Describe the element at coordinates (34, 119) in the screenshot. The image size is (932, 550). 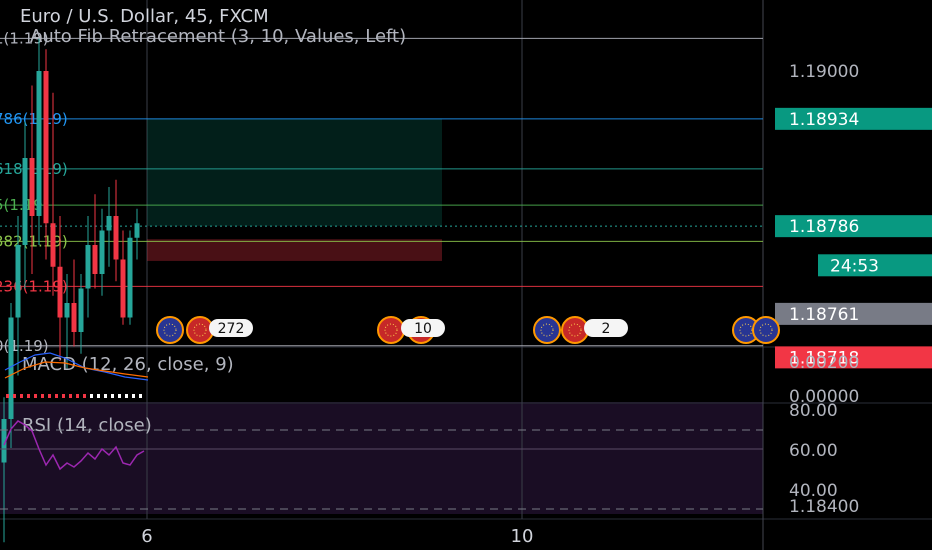
I see `fib-level-label: 786(1.19)` at that location.